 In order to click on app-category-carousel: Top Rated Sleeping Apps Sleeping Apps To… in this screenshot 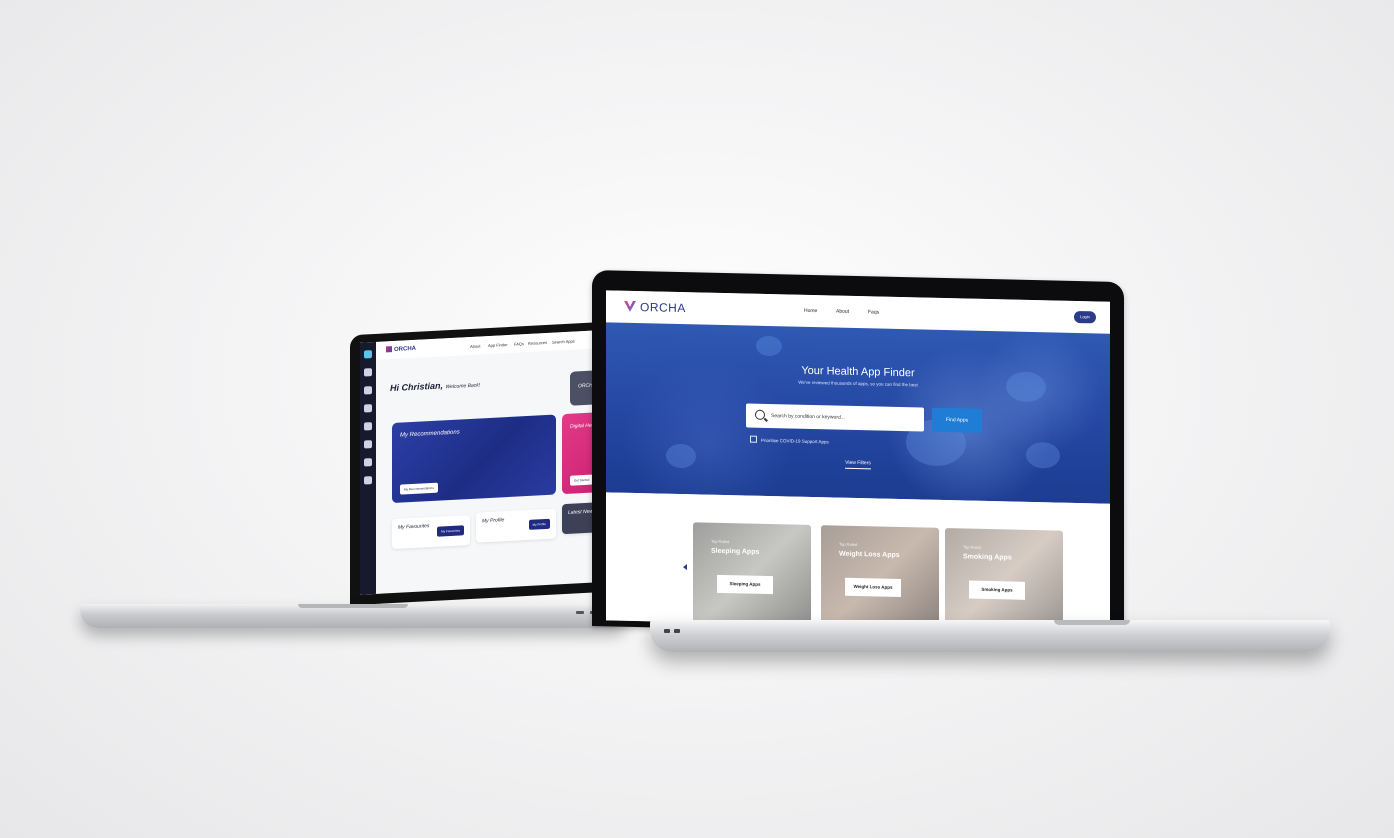, I will do `click(858, 562)`.